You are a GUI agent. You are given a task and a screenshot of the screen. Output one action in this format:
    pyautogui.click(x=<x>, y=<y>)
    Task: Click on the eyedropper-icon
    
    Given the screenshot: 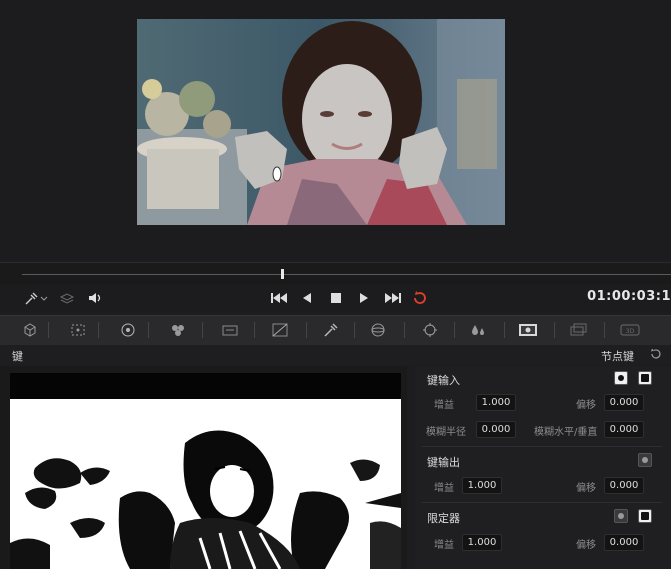 What is the action you would take?
    pyautogui.click(x=331, y=330)
    